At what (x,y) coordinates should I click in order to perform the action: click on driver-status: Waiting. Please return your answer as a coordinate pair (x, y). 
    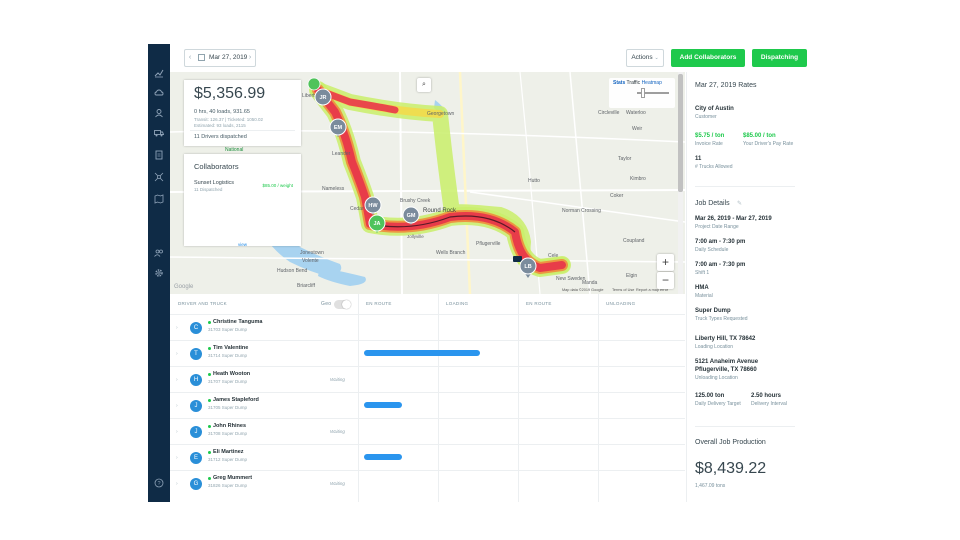
    Looking at the image, I should click on (337, 431).